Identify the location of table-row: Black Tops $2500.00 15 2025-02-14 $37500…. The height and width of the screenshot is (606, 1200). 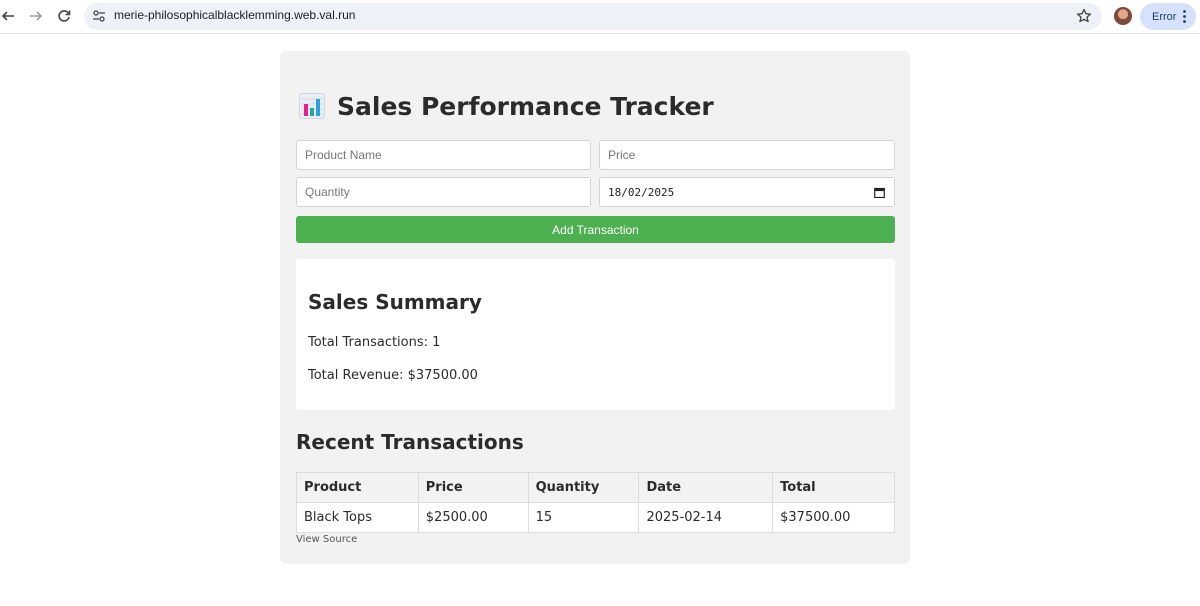
(595, 517).